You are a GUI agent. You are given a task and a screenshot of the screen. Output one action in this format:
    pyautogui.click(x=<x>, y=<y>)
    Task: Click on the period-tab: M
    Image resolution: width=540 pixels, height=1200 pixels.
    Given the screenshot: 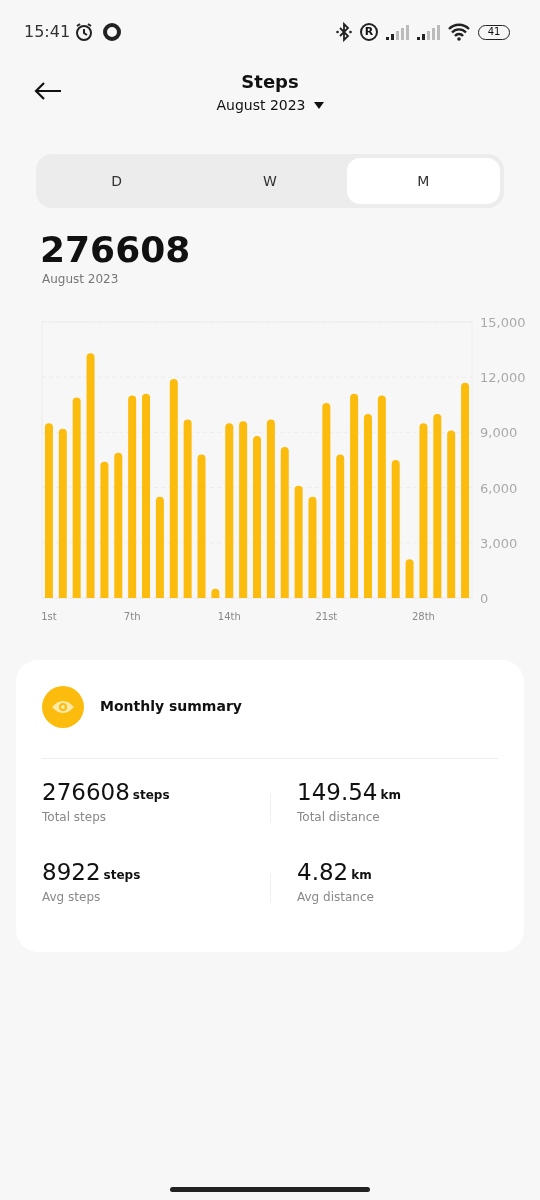 What is the action you would take?
    pyautogui.click(x=423, y=181)
    